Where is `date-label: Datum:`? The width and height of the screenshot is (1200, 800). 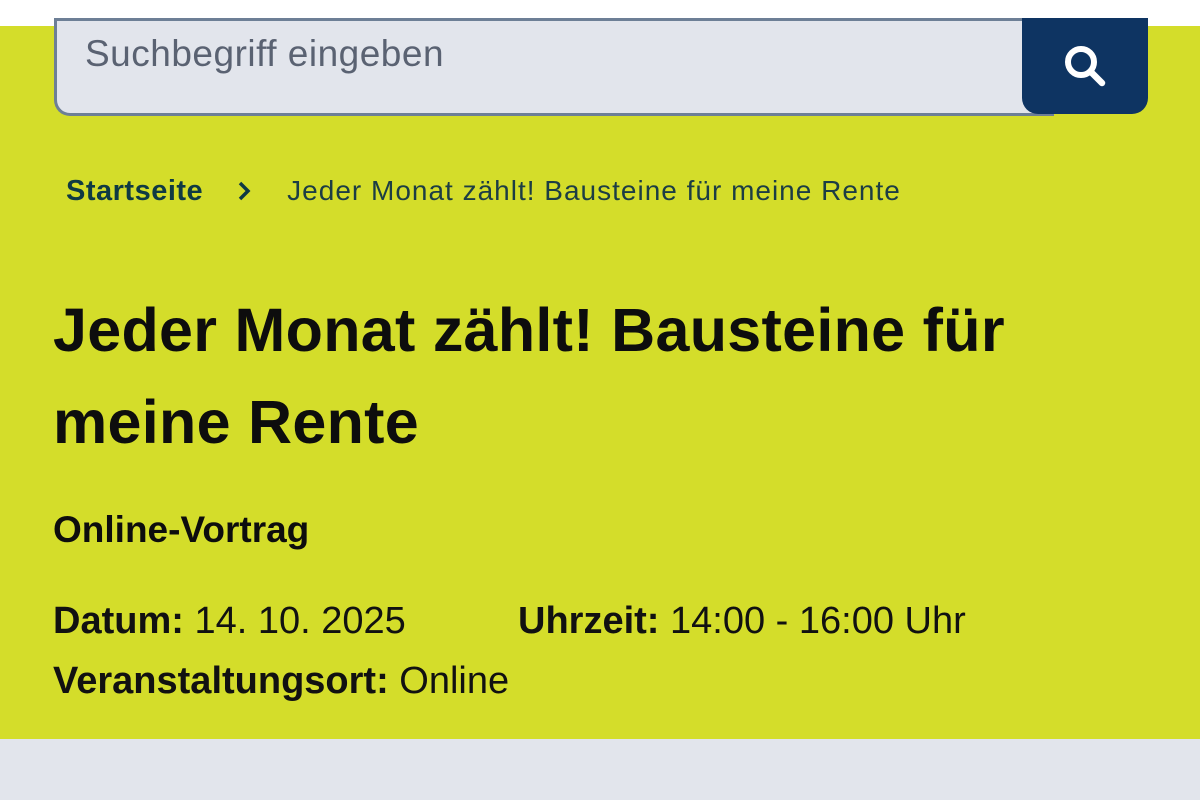
date-label: Datum: is located at coordinates (118, 621).